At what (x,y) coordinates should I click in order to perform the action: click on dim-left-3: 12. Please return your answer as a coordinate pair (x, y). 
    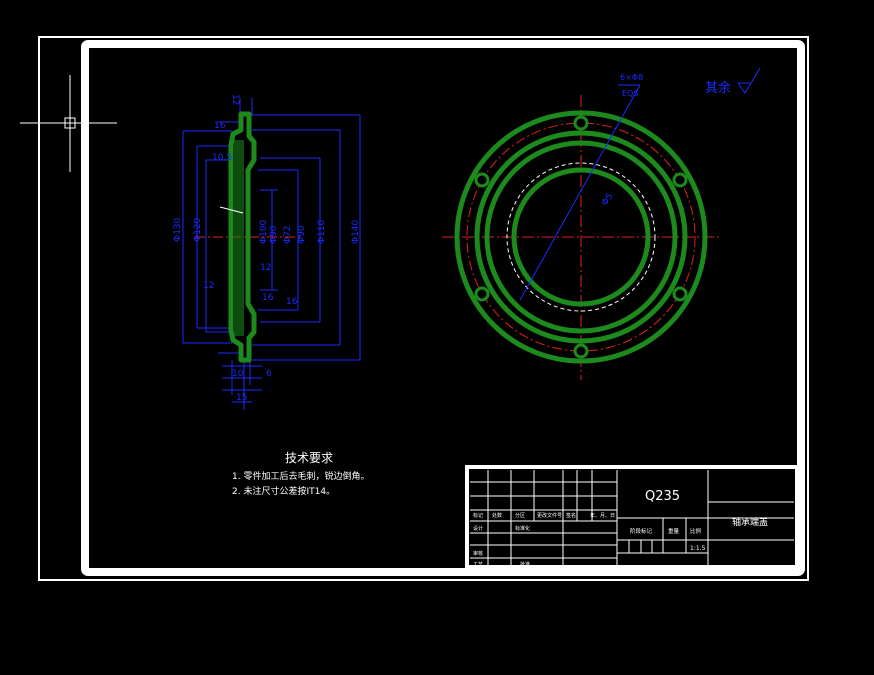
    Looking at the image, I should click on (208, 286).